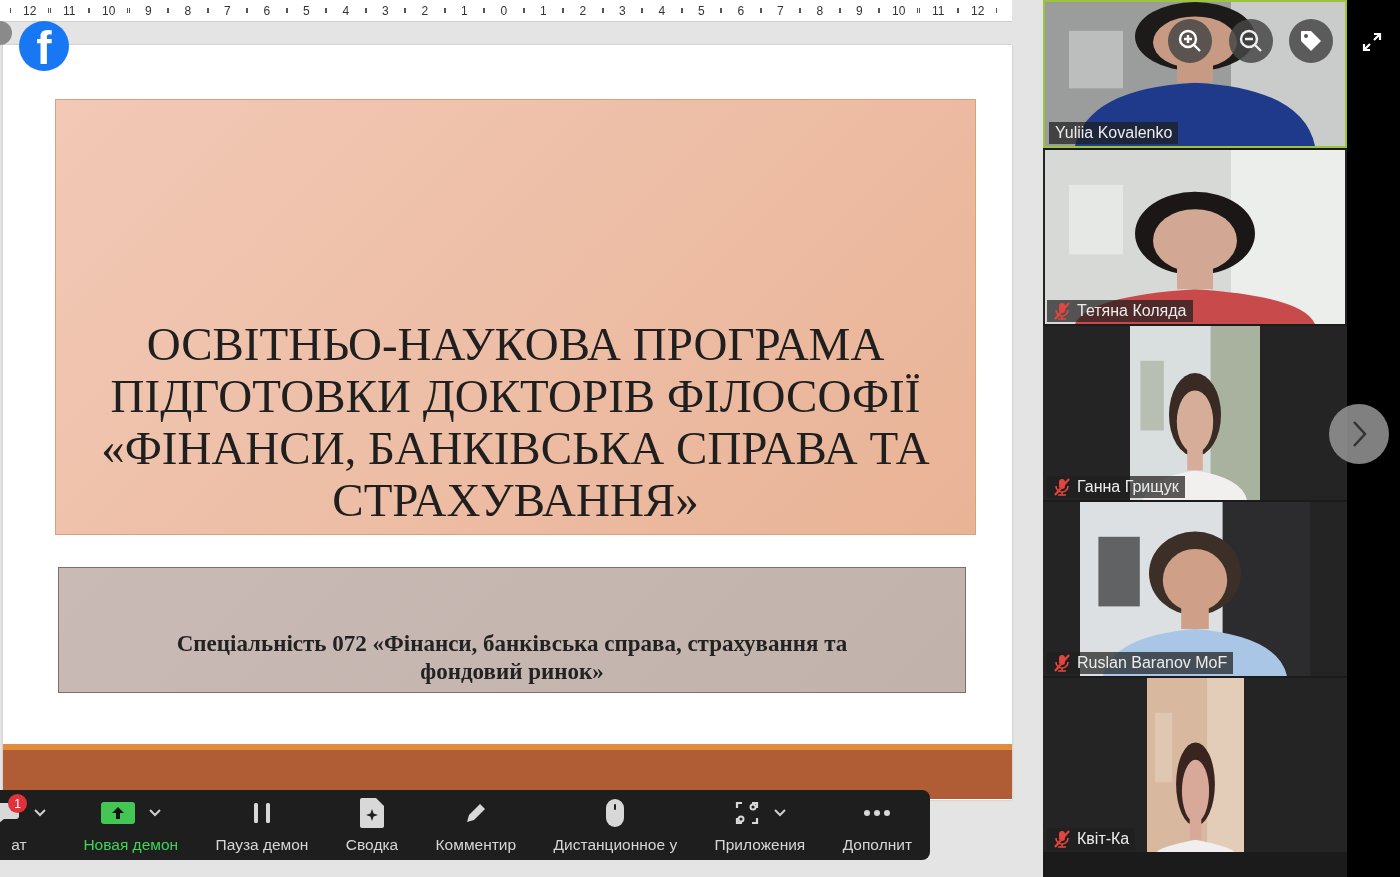 The width and height of the screenshot is (1400, 877). What do you see at coordinates (262, 825) in the screenshot?
I see `toolbar-button: Пауза демон` at bounding box center [262, 825].